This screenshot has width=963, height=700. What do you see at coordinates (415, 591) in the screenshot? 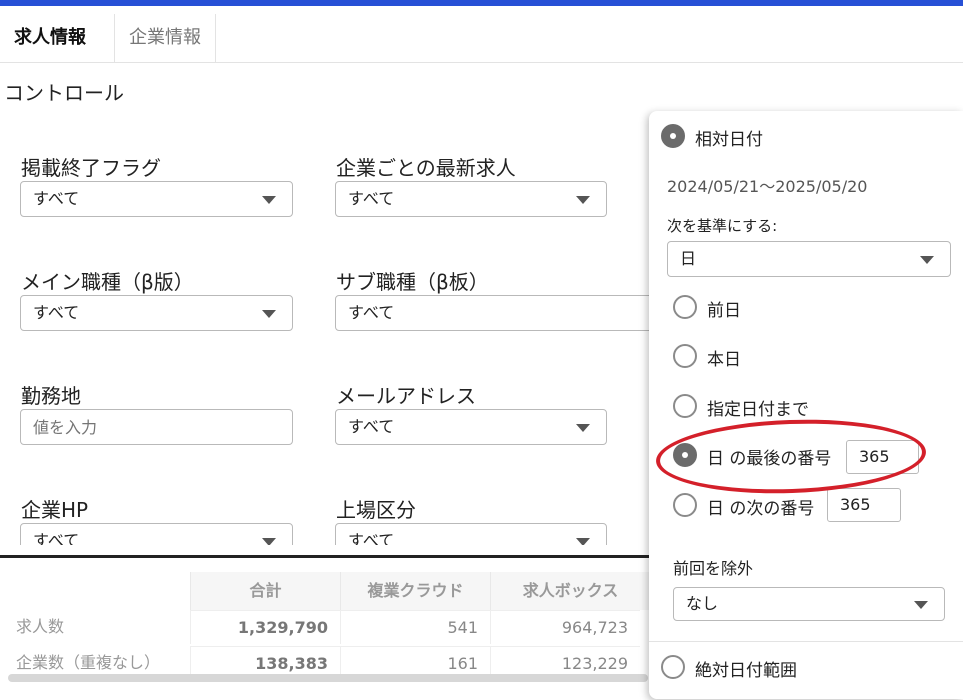
I see `col-header-fukugyo: 複業クラウド` at bounding box center [415, 591].